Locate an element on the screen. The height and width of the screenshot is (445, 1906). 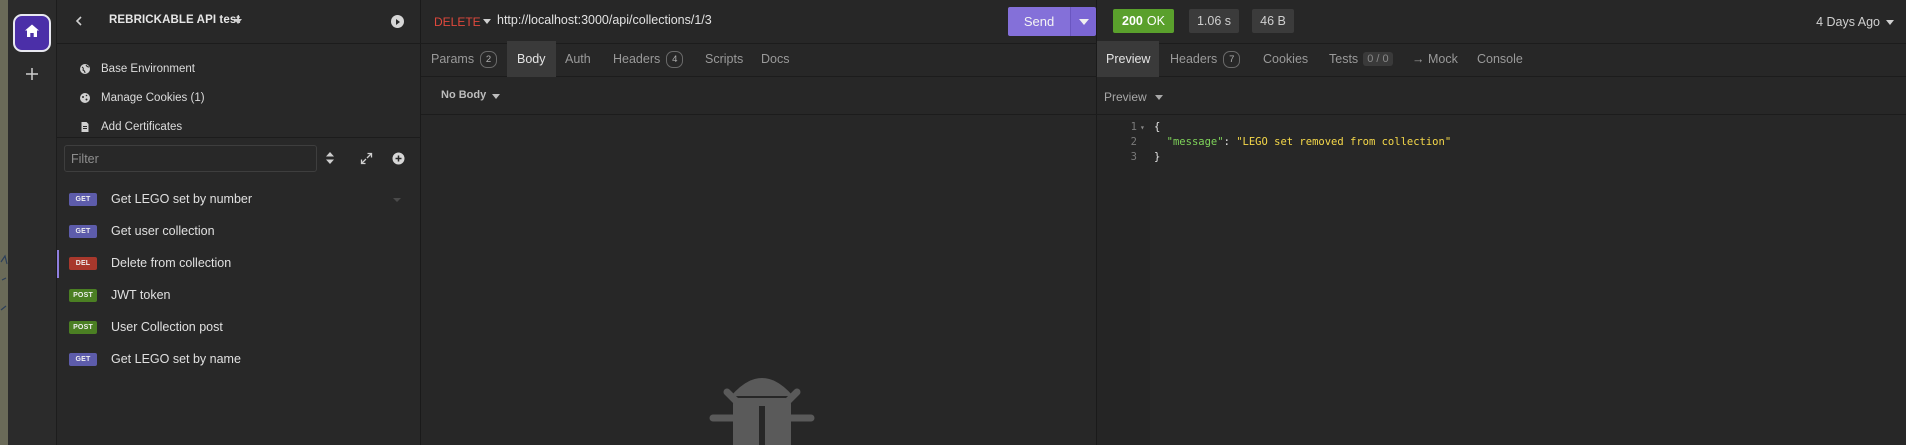
tab-headers: Headers 4 is located at coordinates (648, 59).